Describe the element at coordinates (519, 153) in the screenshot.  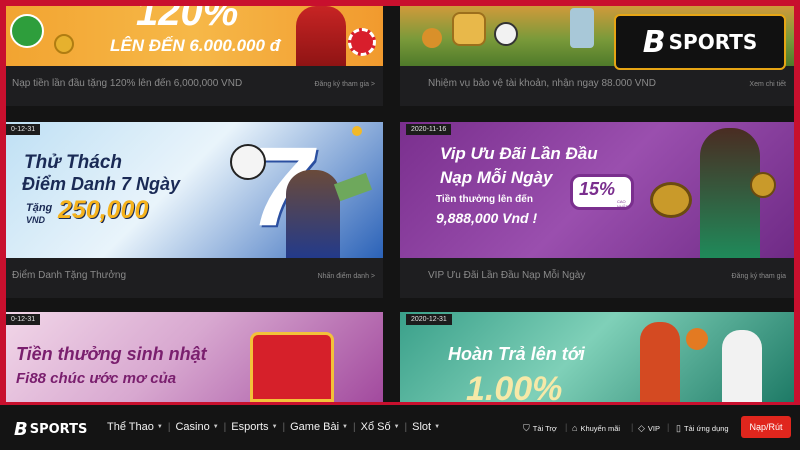
I see `banner-headline-1: Vip Ưu Đãi Lần Đầu` at that location.